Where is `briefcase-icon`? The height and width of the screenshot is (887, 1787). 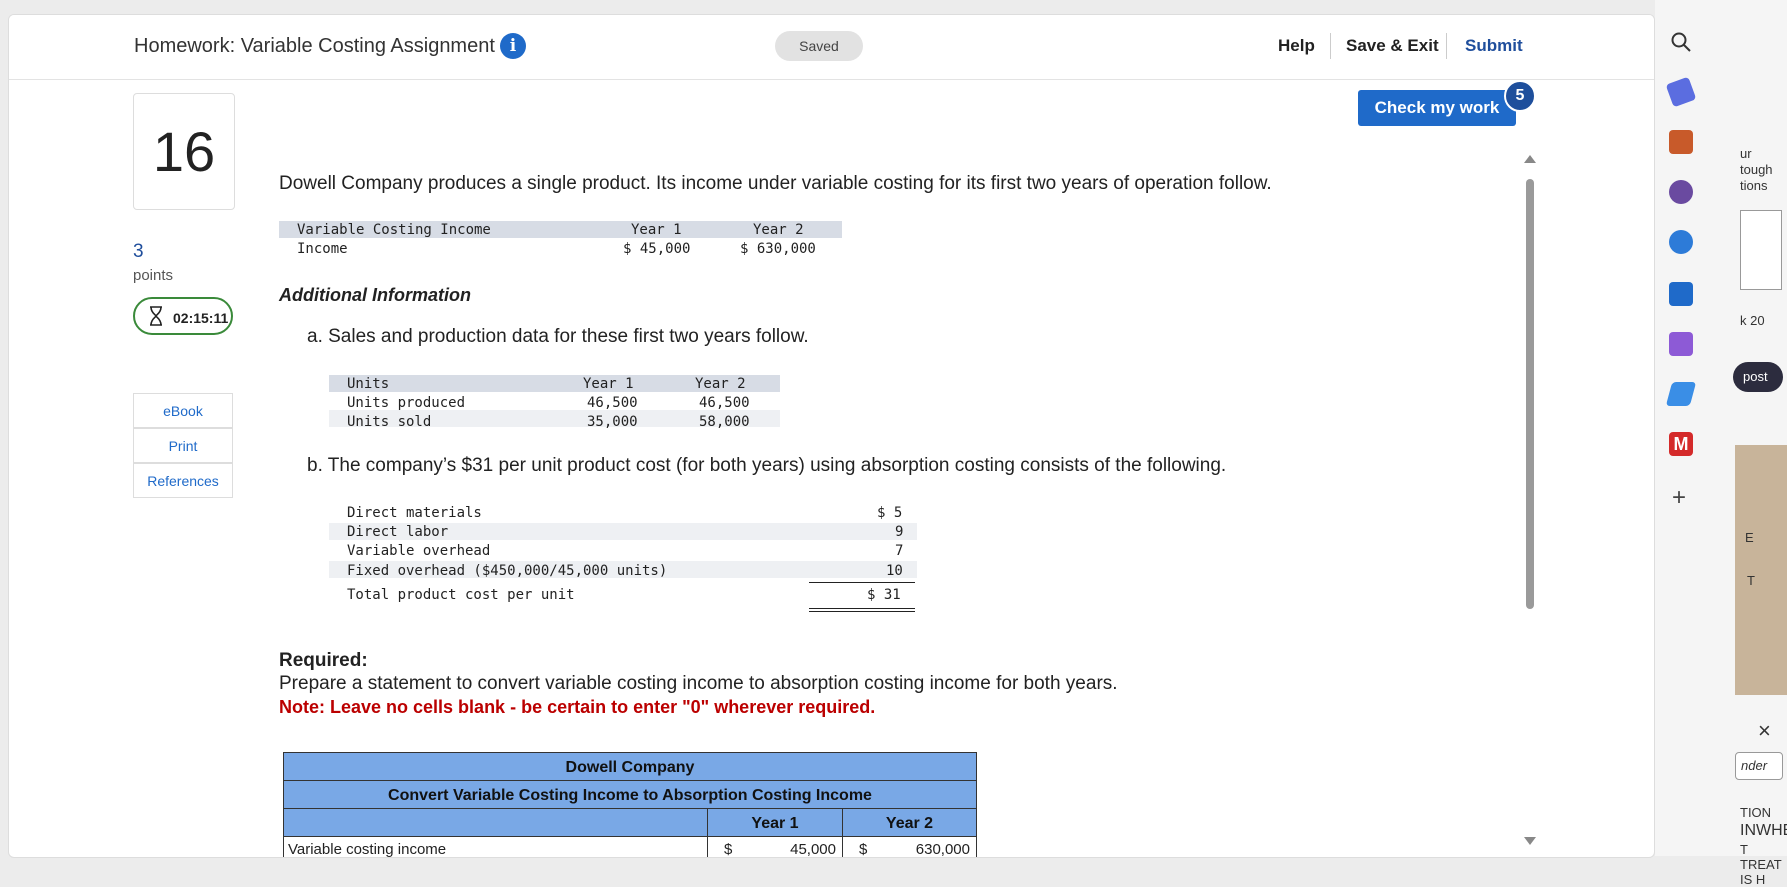
briefcase-icon is located at coordinates (1681, 142).